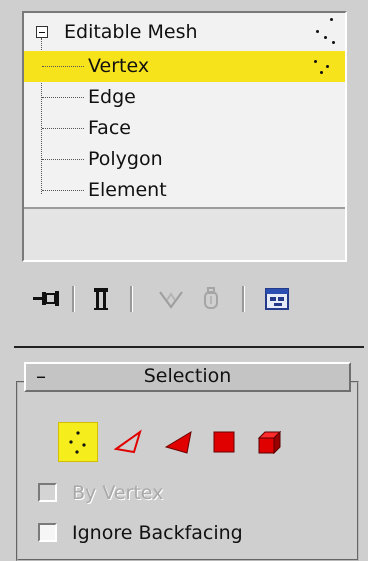  I want to click on vertex-level-icon, so click(77, 442).